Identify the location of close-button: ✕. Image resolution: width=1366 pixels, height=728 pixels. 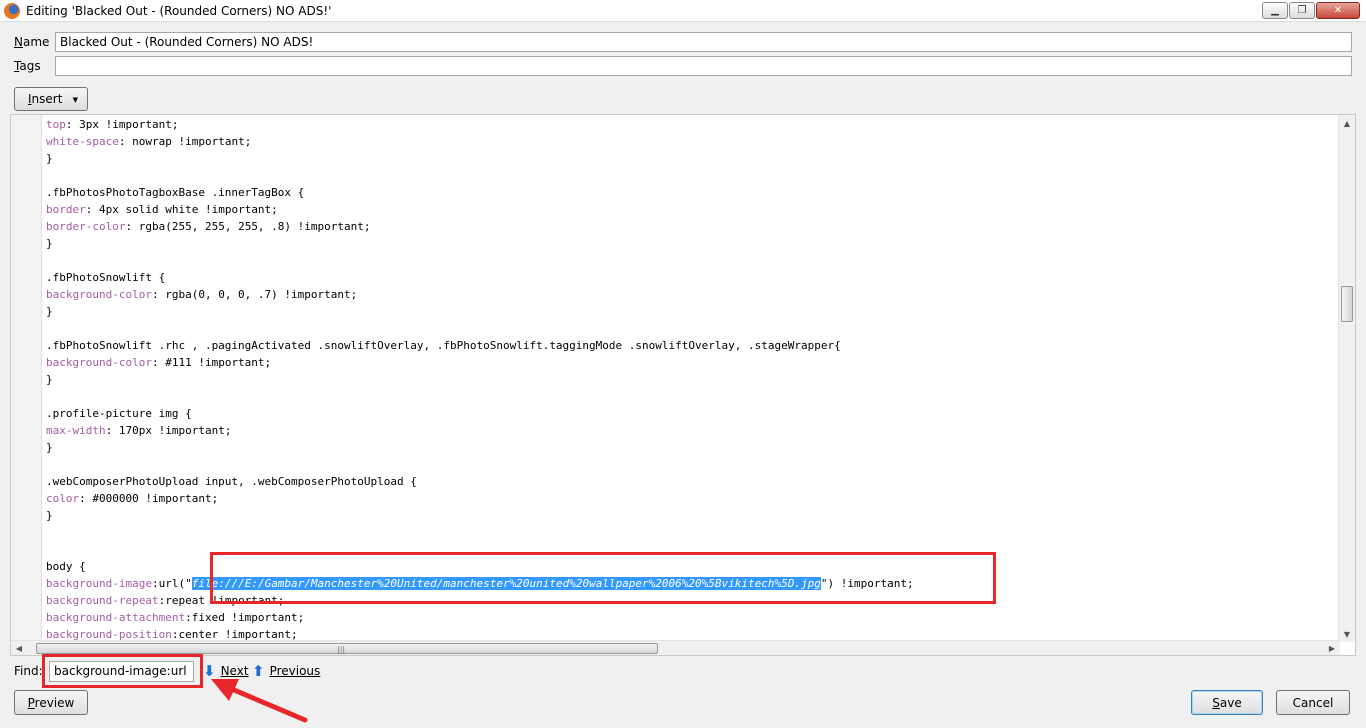
(1338, 10).